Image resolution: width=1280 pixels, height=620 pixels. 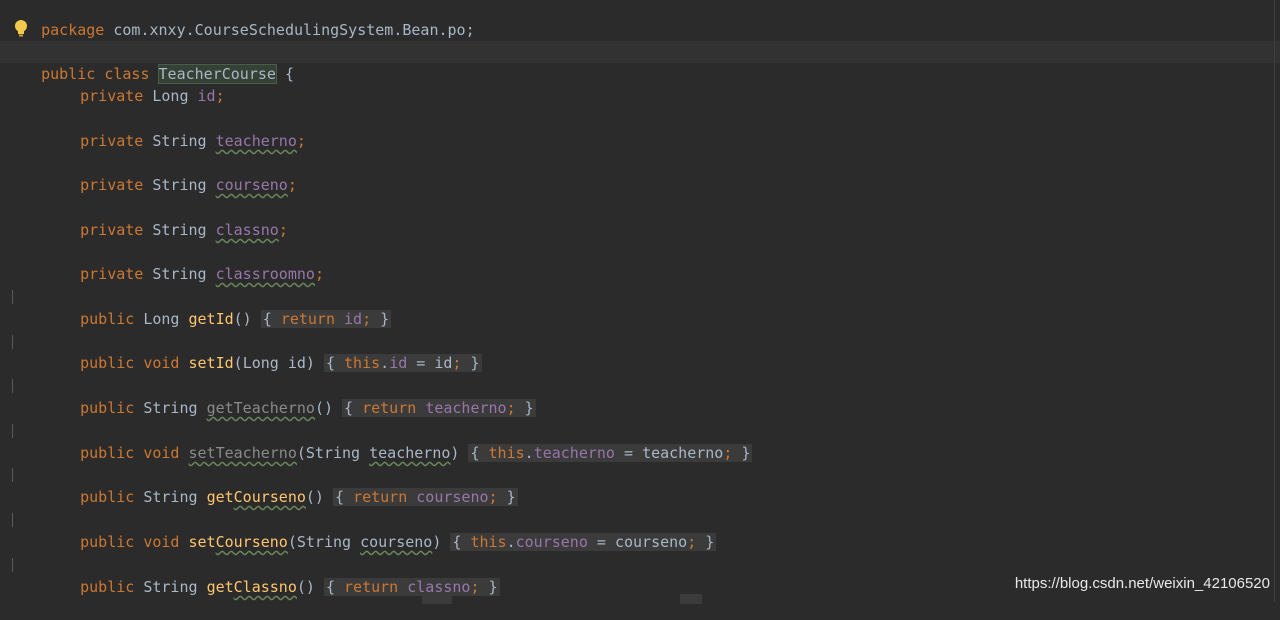 I want to click on brace: {, so click(x=284, y=74).